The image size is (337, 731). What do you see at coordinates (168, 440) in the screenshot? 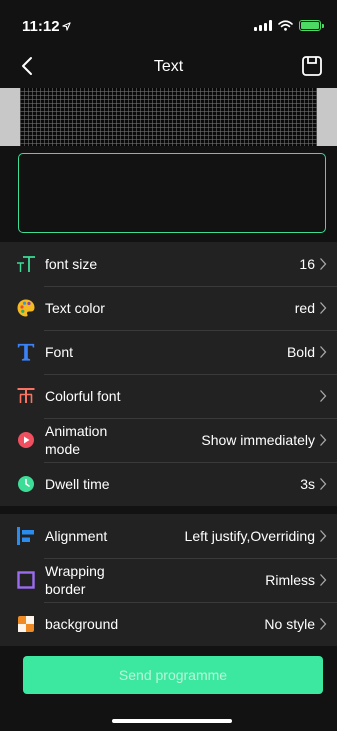
I see `settings-row-animation-mode: Animation mode Show immediately` at bounding box center [168, 440].